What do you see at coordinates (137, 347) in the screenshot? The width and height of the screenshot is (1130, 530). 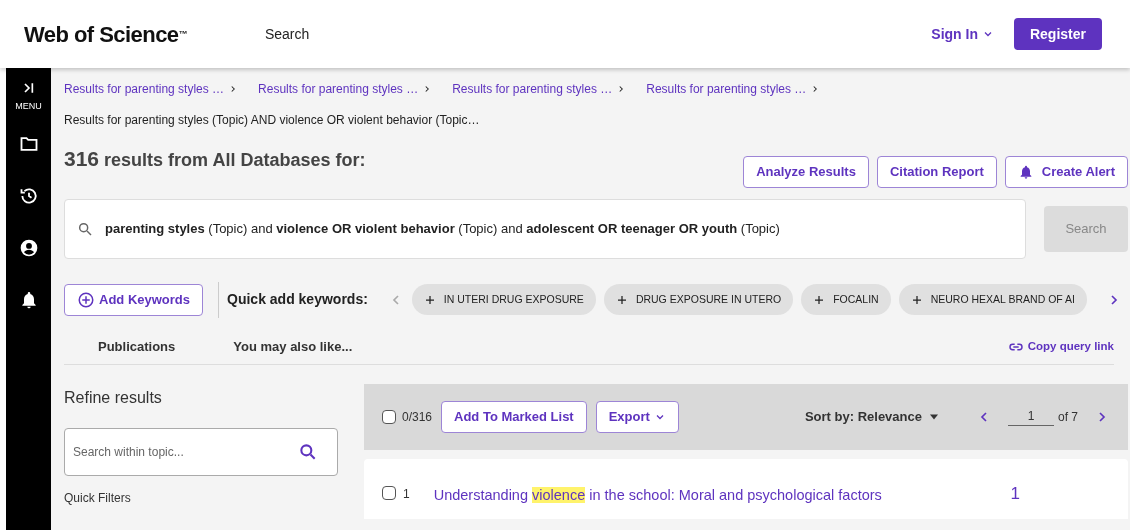 I see `tab: Publications` at bounding box center [137, 347].